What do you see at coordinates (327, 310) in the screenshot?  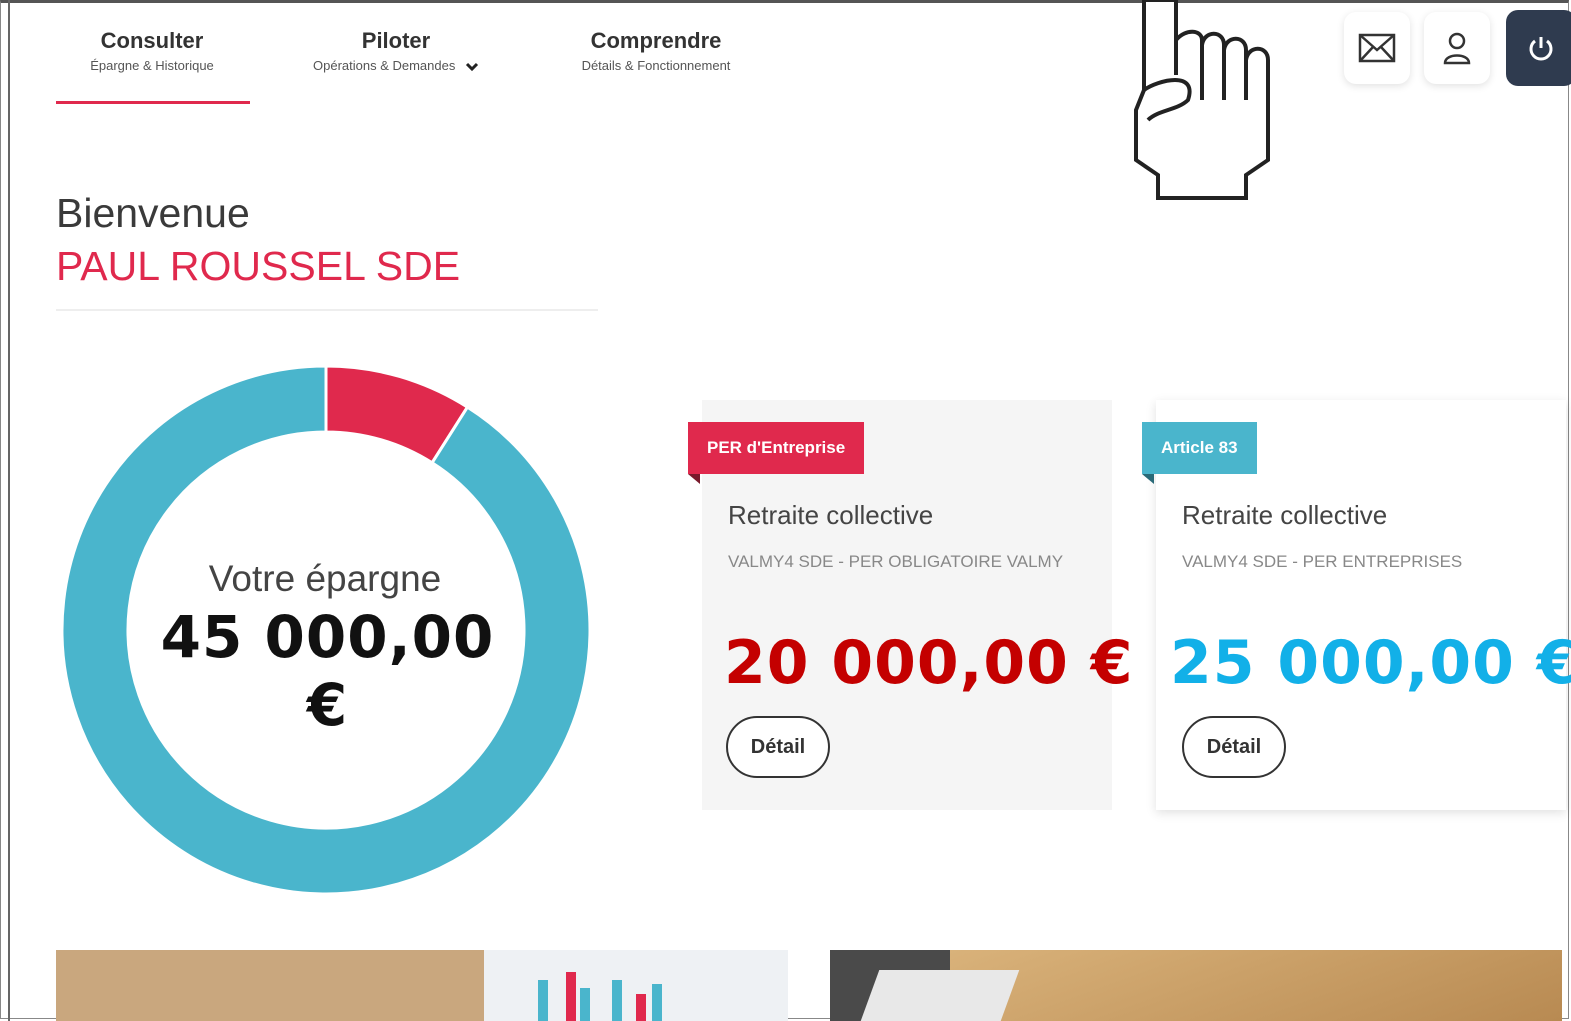 I see `welcome-divider` at bounding box center [327, 310].